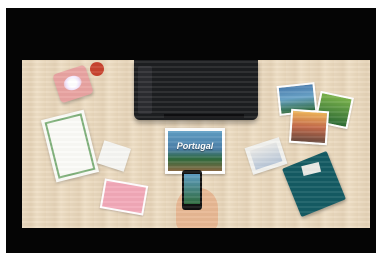 This screenshot has height=259, width=382. I want to click on notebook-label, so click(311, 168).